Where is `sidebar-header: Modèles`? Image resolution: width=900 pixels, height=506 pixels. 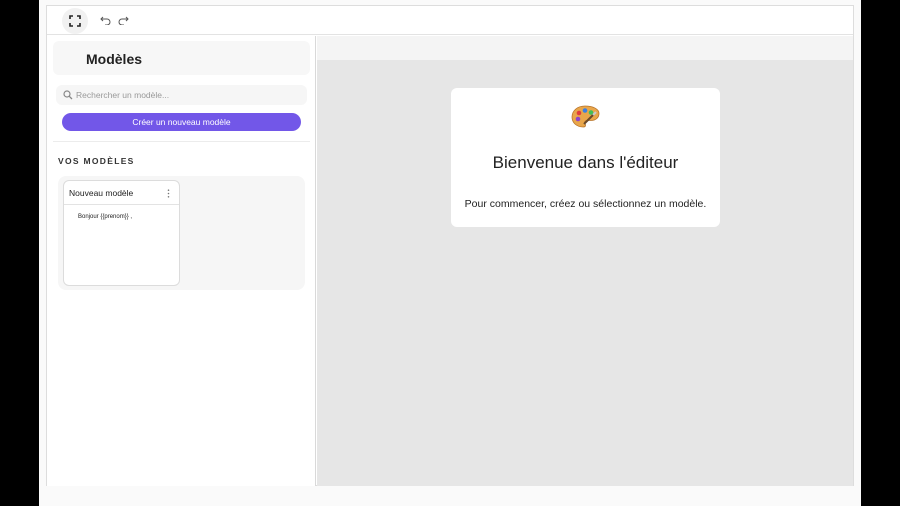 sidebar-header: Modèles is located at coordinates (181, 58).